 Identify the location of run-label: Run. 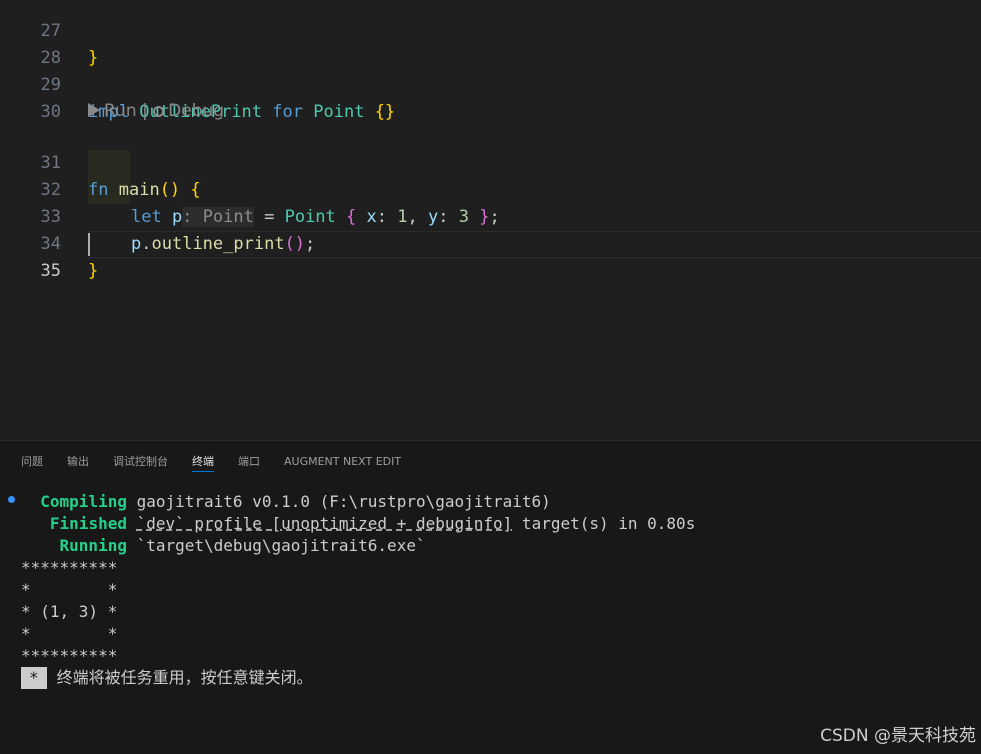
(120, 111).